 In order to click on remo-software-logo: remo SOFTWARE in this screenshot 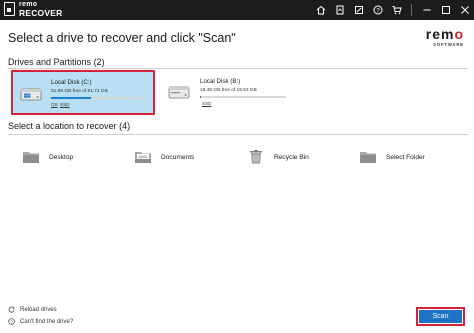, I will do `click(439, 38)`.